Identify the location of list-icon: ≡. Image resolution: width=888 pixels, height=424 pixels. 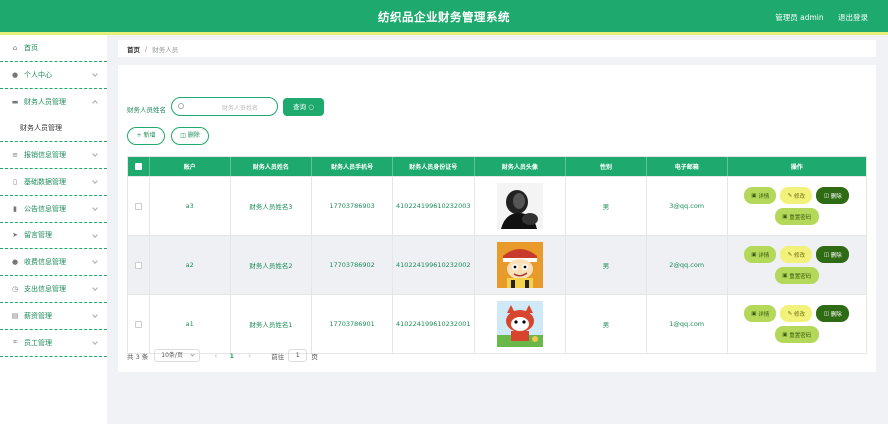
(15, 155).